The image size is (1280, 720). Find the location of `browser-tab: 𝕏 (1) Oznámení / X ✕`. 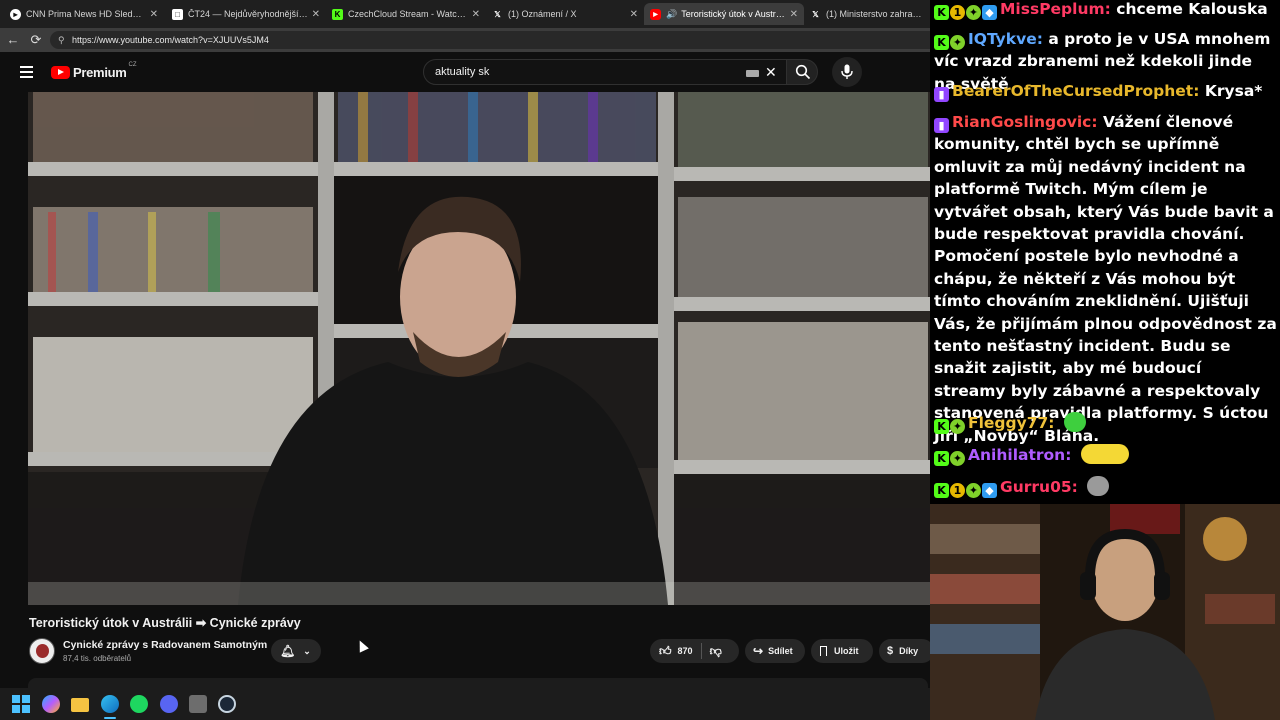

browser-tab: 𝕏 (1) Oznámení / X ✕ is located at coordinates (565, 14).